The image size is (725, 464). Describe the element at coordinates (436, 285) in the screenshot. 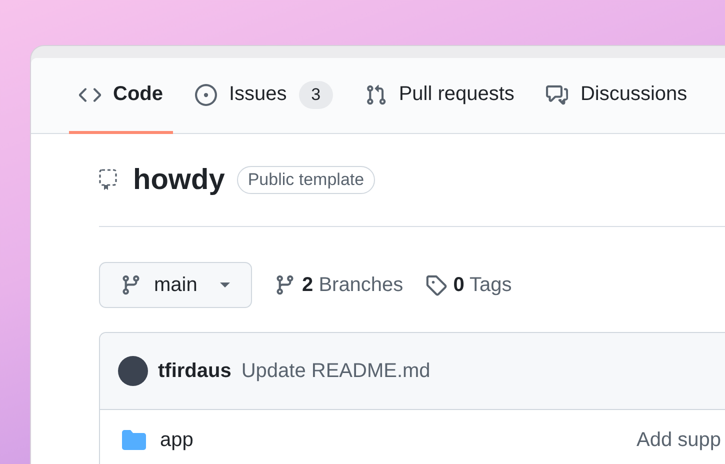

I see `tag-icon` at that location.